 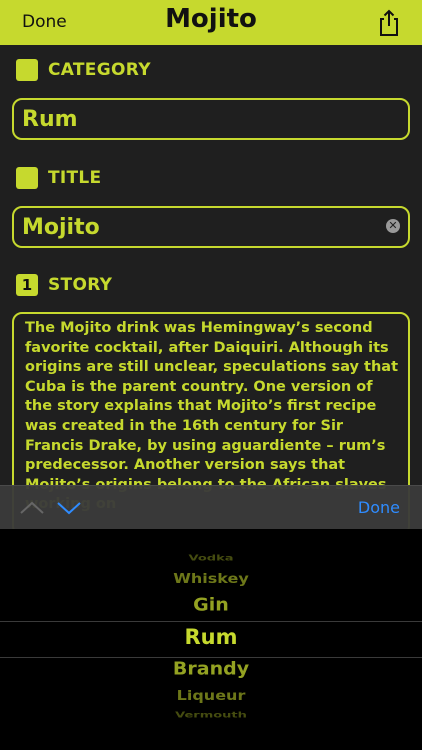 I want to click on toolbar-done-button: Done, so click(x=379, y=507).